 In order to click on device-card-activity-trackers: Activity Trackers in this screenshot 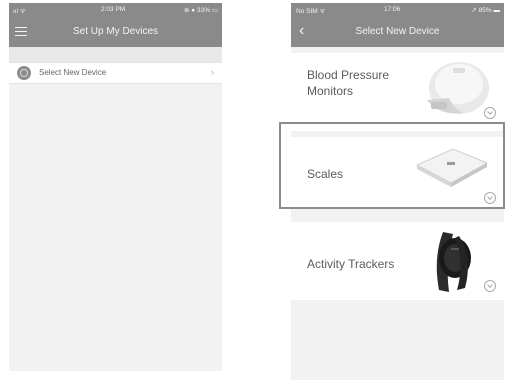, I will do `click(397, 261)`.